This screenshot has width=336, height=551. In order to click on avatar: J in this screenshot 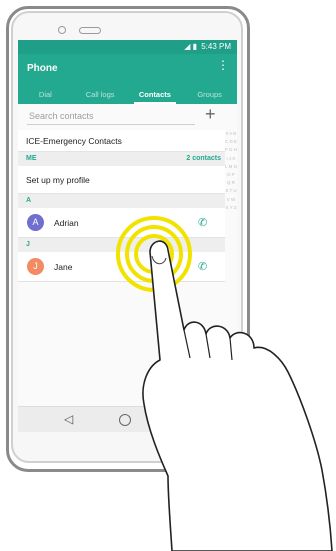, I will do `click(35, 266)`.